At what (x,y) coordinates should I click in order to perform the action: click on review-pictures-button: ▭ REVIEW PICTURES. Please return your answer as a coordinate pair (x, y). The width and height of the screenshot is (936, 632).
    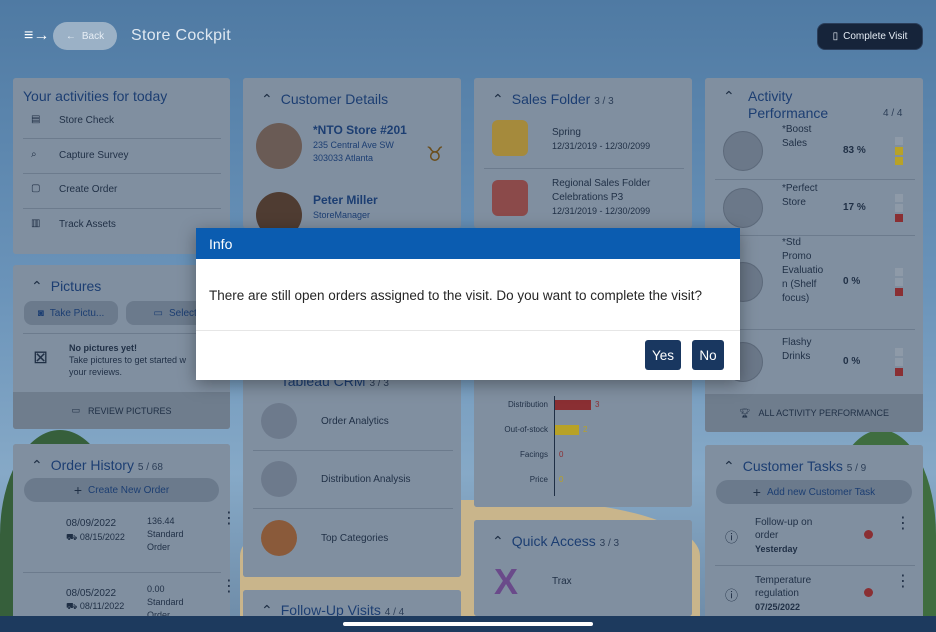
    Looking at the image, I should click on (121, 410).